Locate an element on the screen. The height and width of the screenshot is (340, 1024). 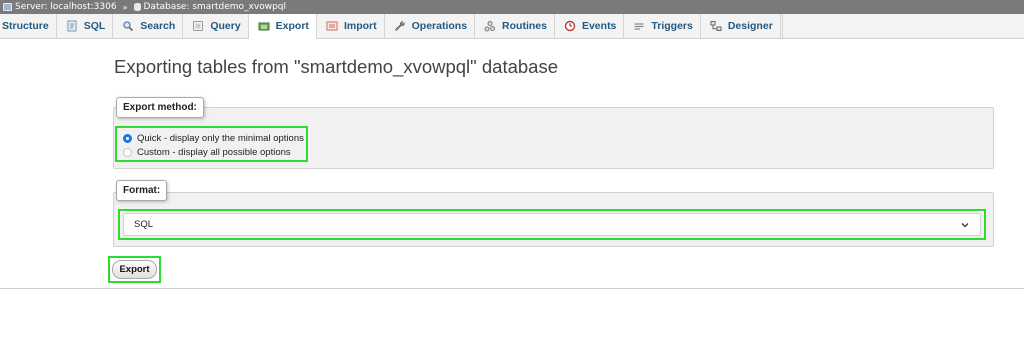
search-icon is located at coordinates (128, 26).